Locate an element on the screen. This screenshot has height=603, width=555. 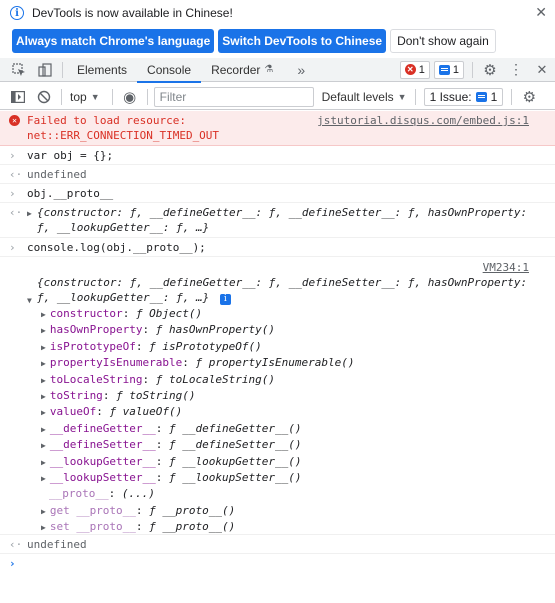
console-prompt: › is located at coordinates (277, 565).